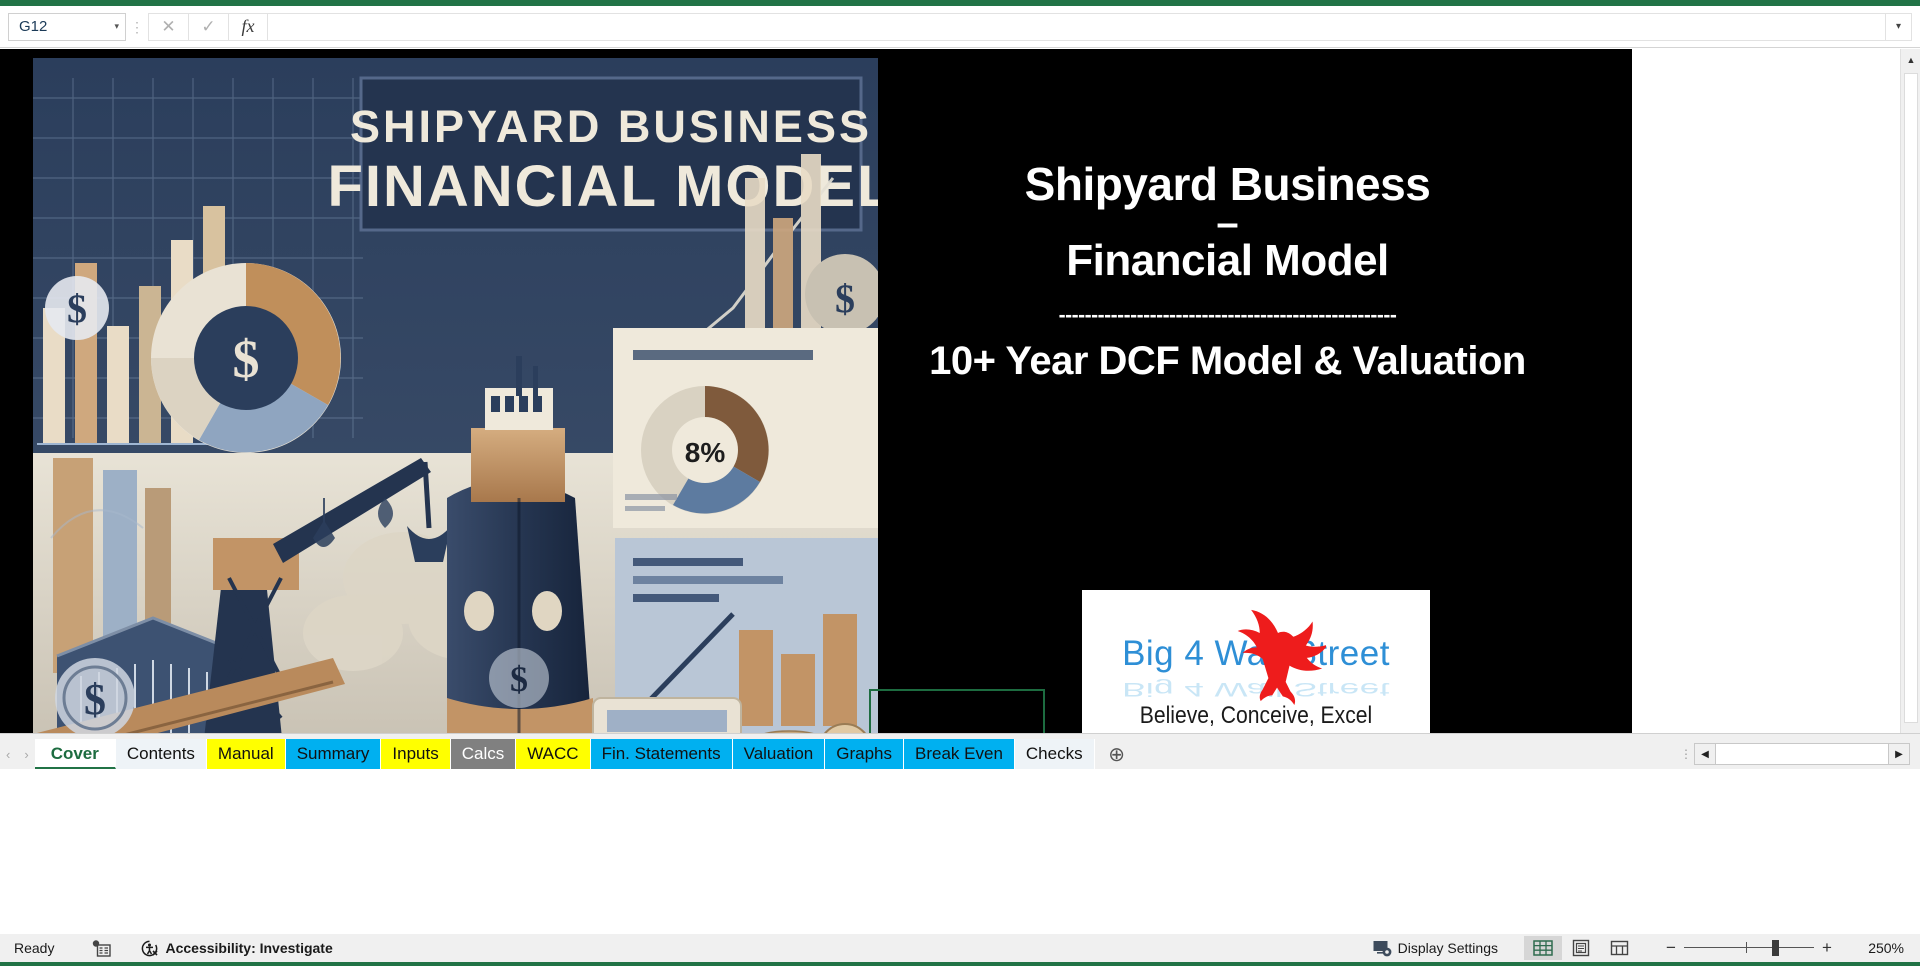 The height and width of the screenshot is (966, 1920). I want to click on add-sheet-button: ⊕, so click(1117, 754).